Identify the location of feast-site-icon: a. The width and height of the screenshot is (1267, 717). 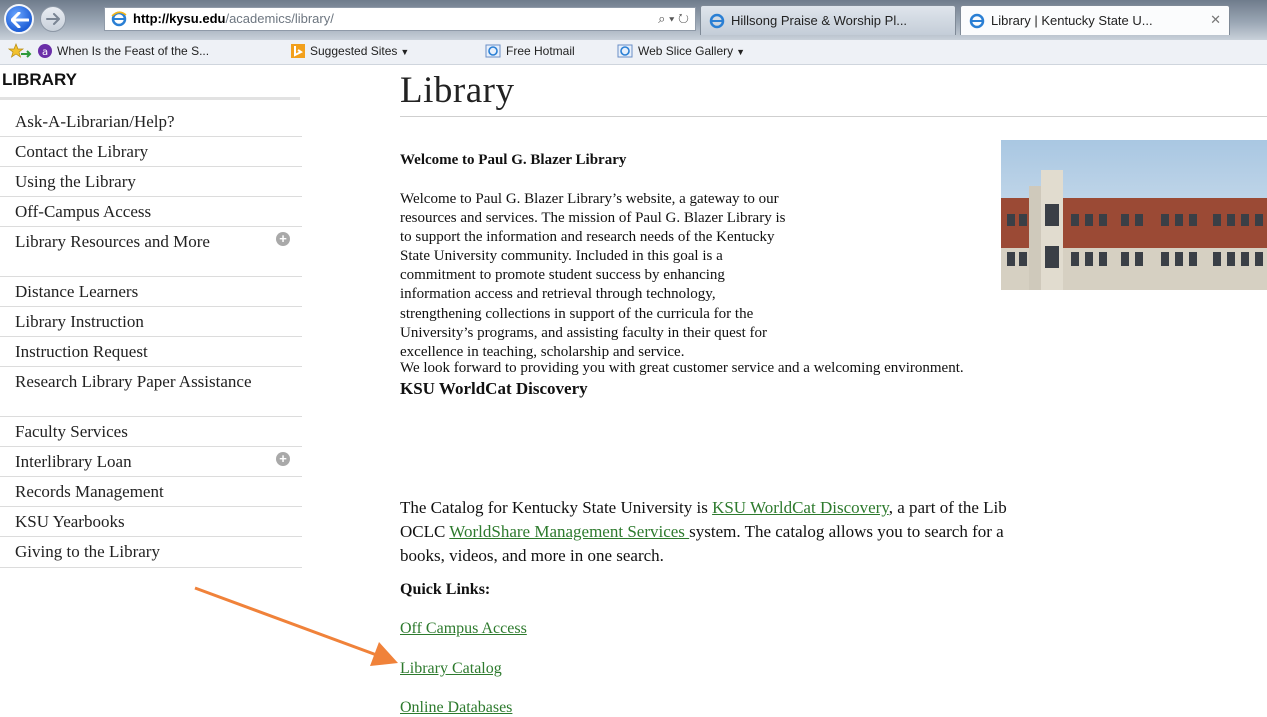
(45, 52).